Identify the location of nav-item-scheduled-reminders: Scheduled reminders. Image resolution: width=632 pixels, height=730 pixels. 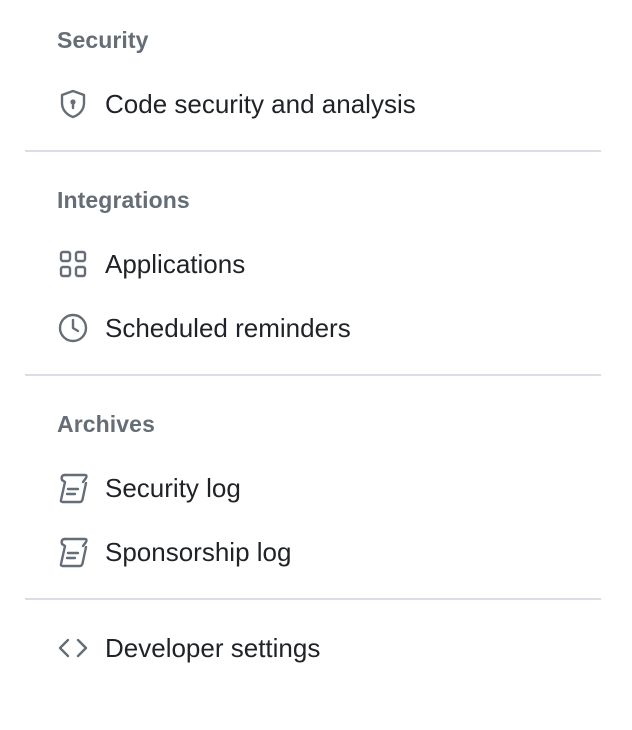
(313, 328).